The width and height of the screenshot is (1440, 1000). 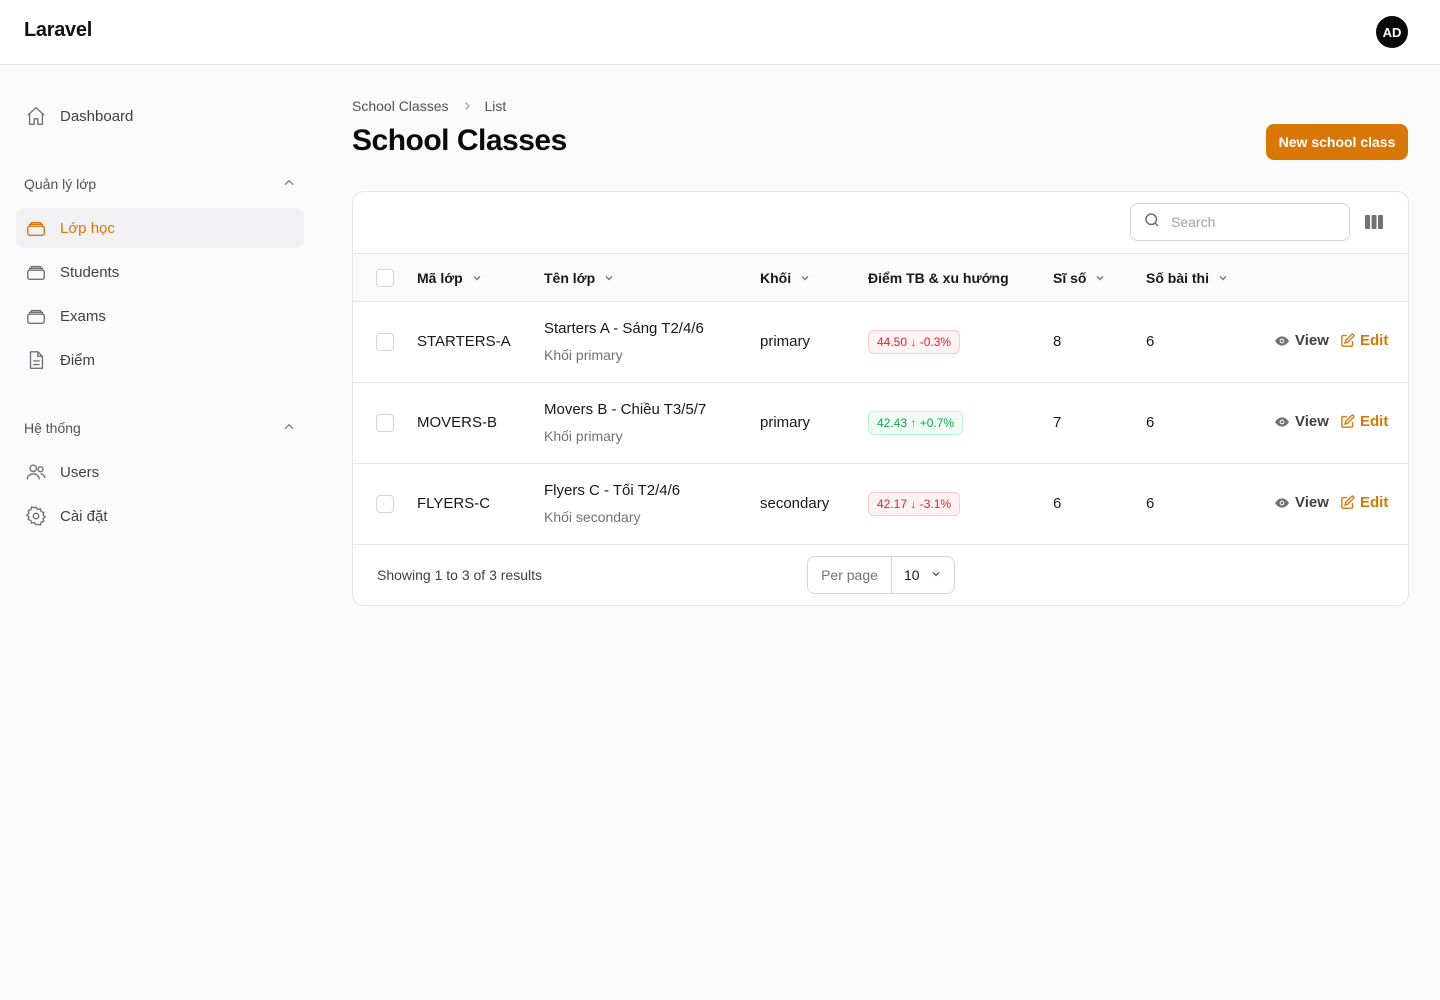 What do you see at coordinates (160, 316) in the screenshot?
I see `sidebar-item-exams: Exams` at bounding box center [160, 316].